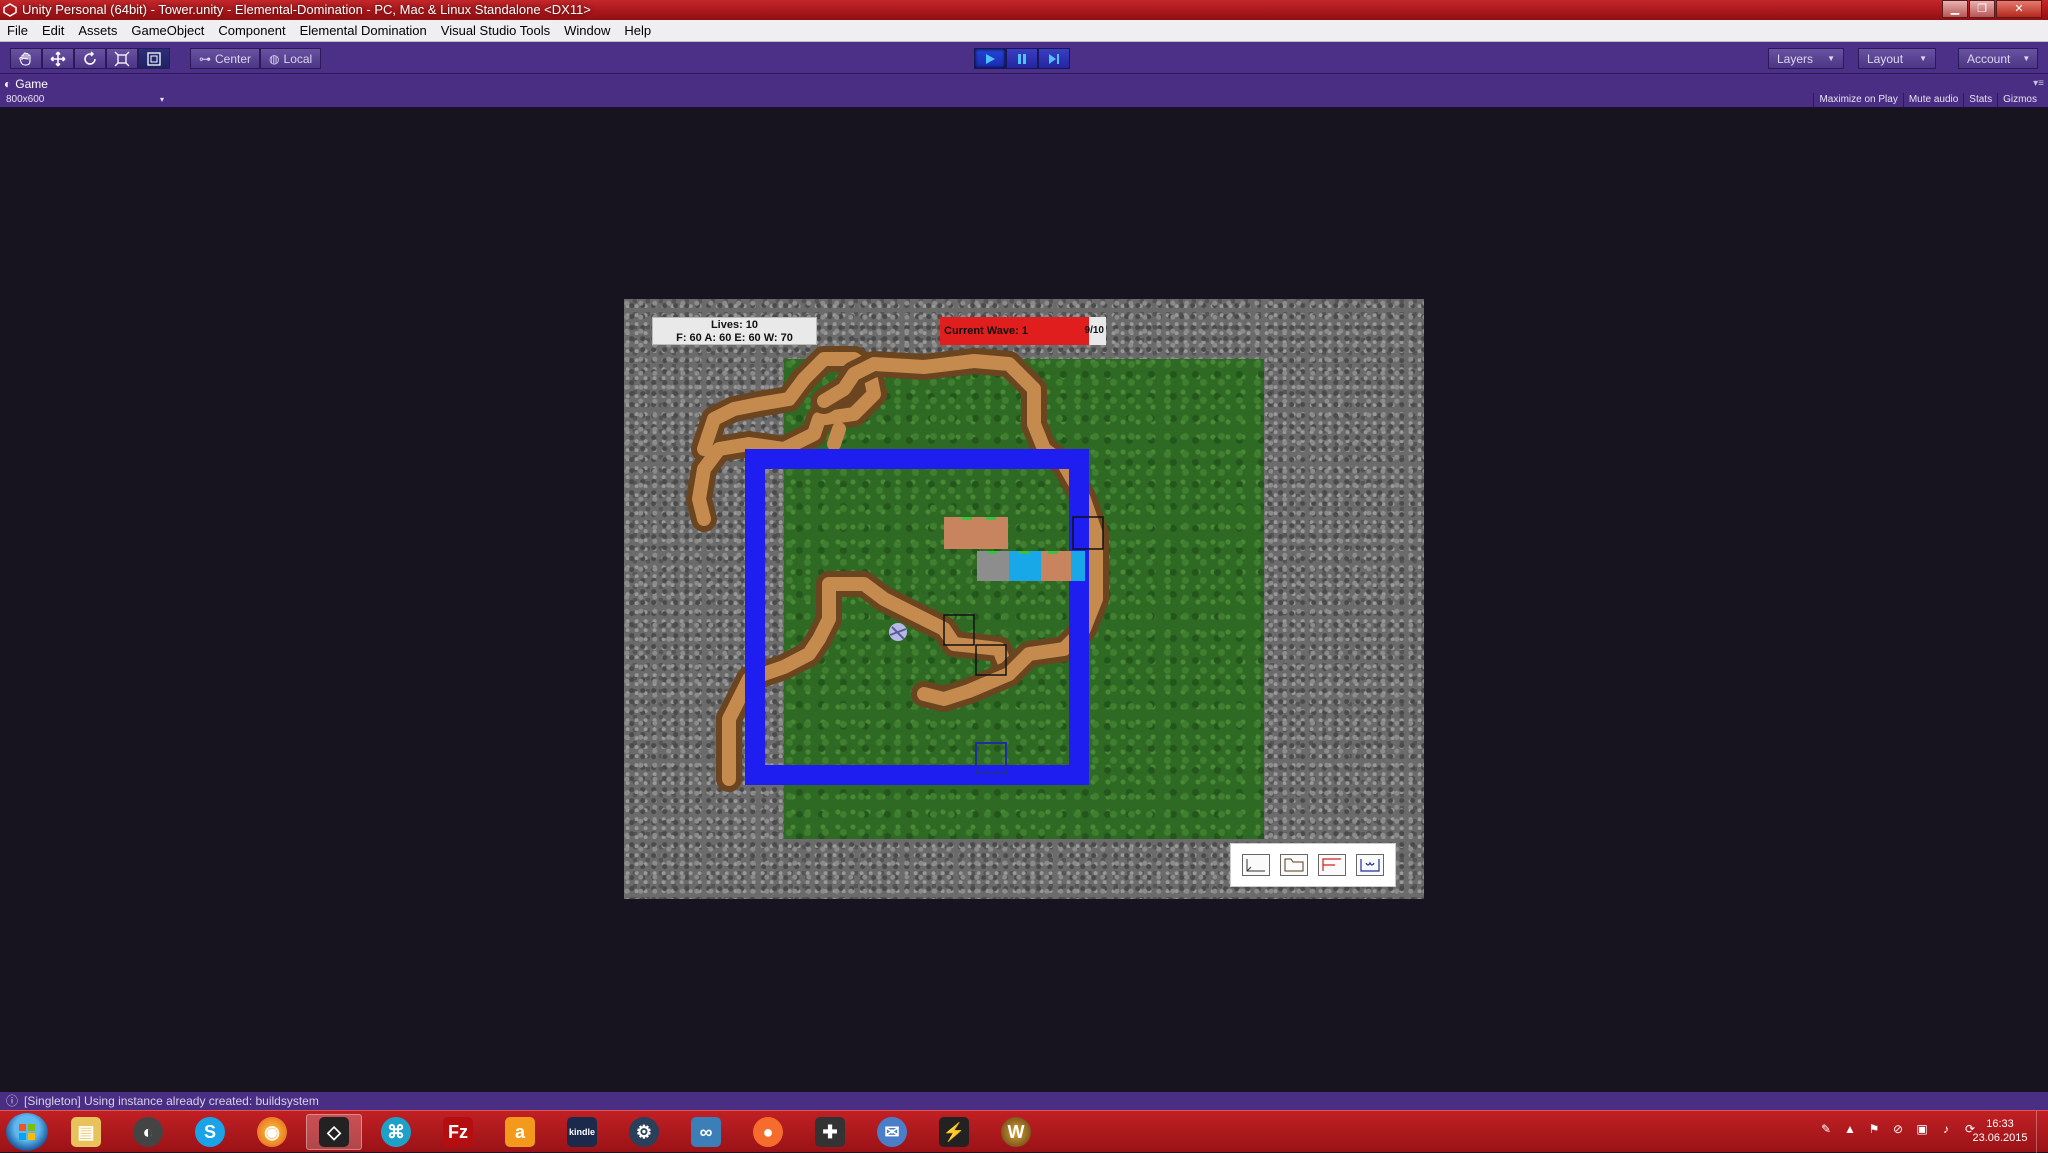 The image size is (2048, 1153). What do you see at coordinates (990, 58) in the screenshot?
I see `play-button` at bounding box center [990, 58].